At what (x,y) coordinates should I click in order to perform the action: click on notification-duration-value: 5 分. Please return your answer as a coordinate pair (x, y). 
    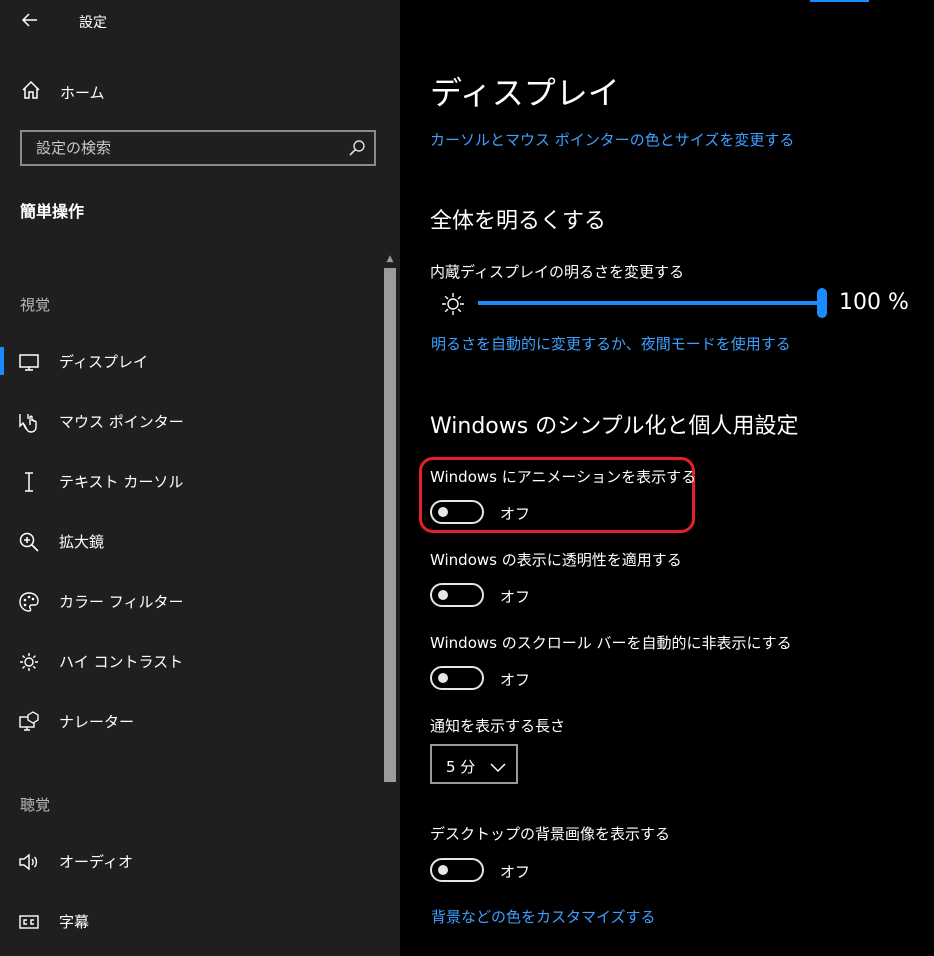
    Looking at the image, I should click on (461, 767).